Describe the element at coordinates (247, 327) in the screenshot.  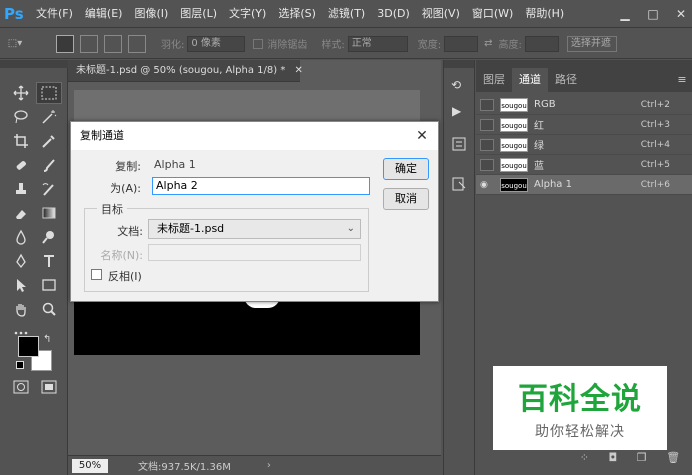
I see `canvas-alpha-black` at that location.